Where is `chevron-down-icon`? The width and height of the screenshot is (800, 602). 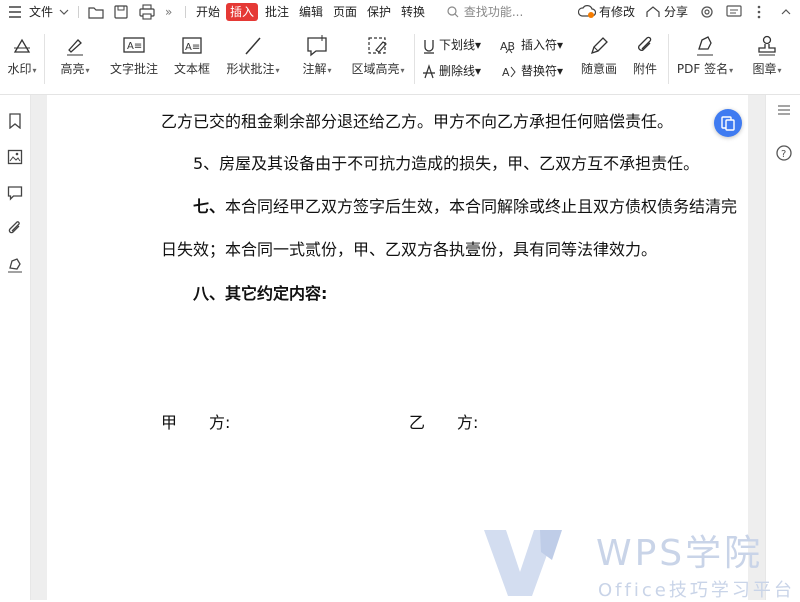 chevron-down-icon is located at coordinates (64, 12).